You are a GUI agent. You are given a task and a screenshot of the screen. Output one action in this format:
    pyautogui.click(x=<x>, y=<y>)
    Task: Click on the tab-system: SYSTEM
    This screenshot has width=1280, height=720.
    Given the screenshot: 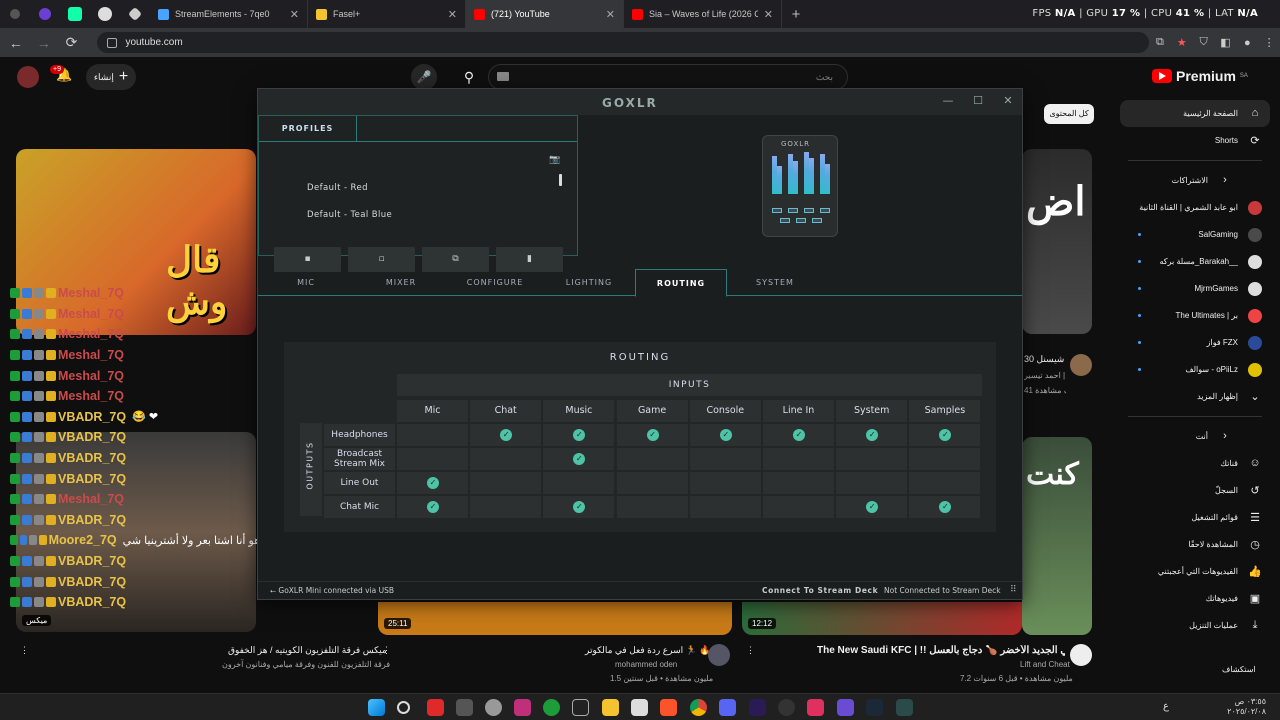 What is the action you would take?
    pyautogui.click(x=775, y=282)
    